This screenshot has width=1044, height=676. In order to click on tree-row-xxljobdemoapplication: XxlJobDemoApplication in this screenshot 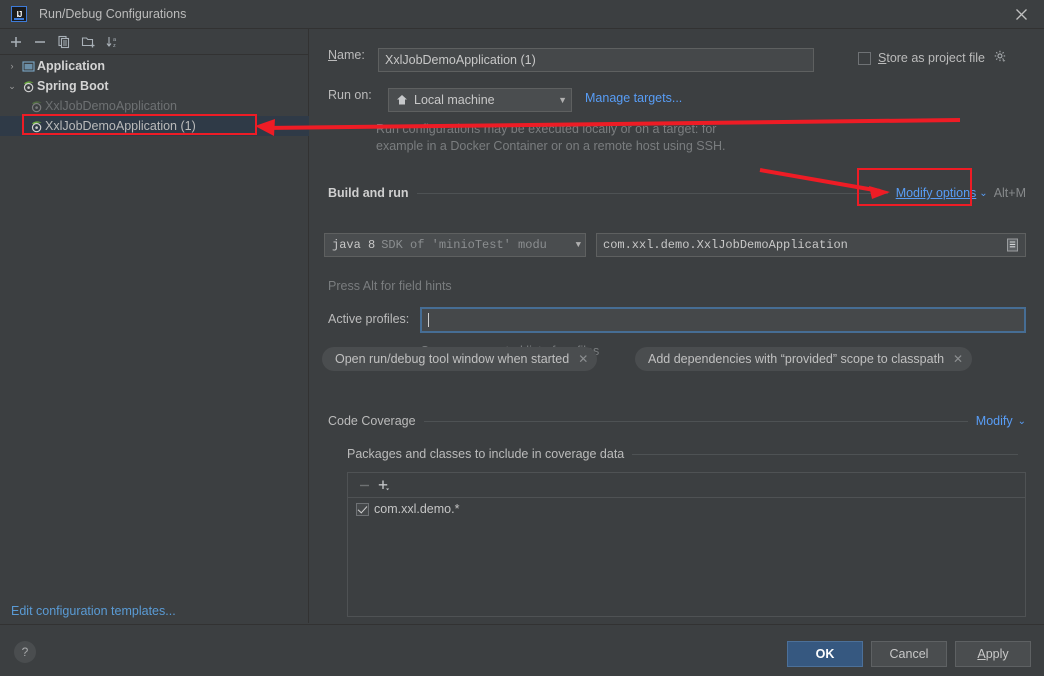, I will do `click(154, 106)`.